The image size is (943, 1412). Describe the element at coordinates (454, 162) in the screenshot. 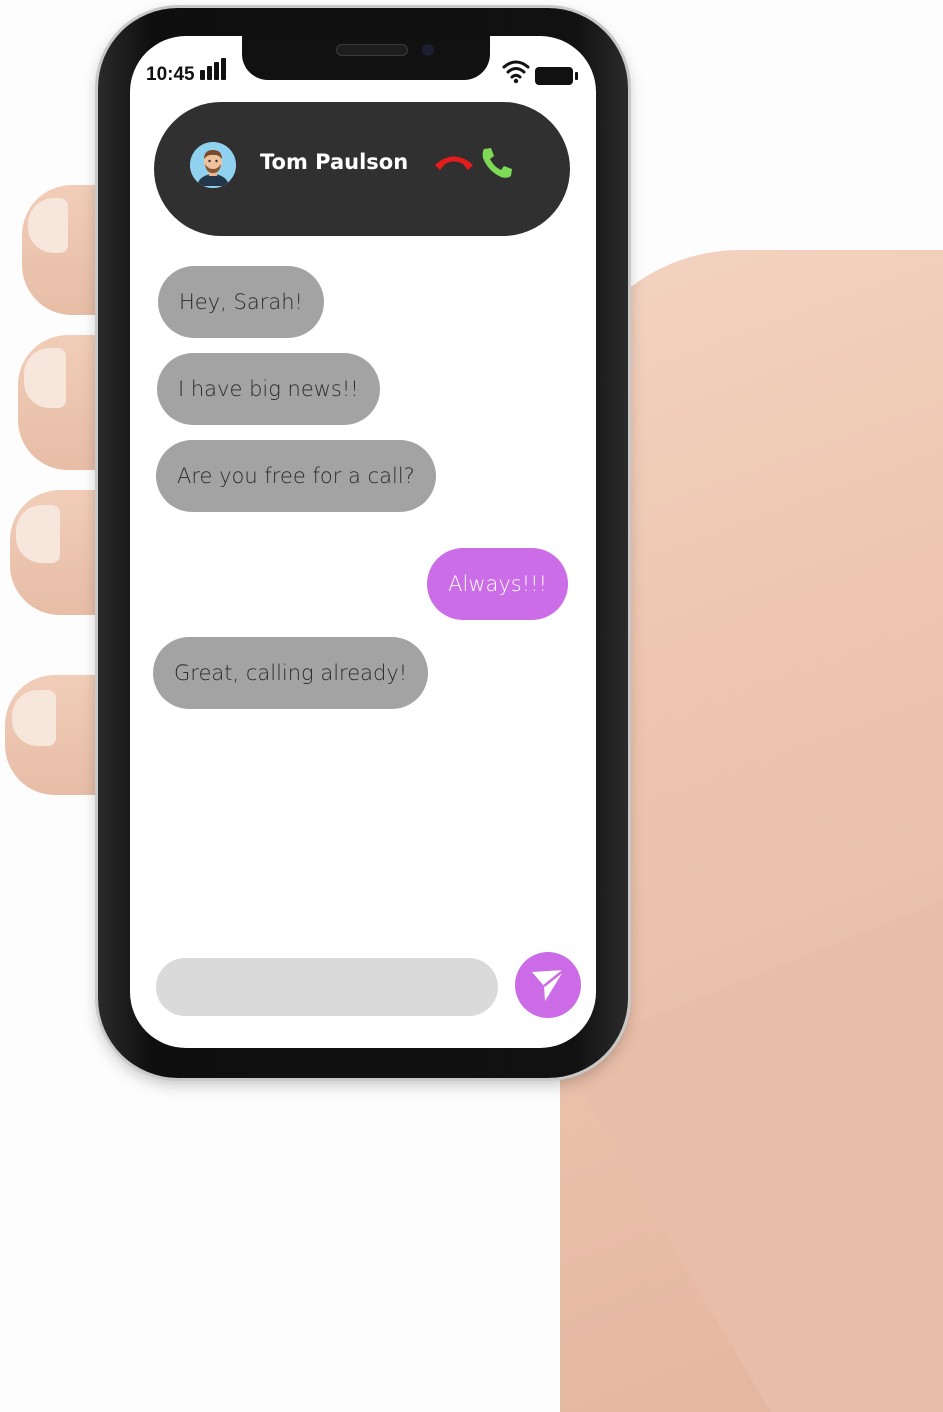

I see `decline-call-icon` at that location.